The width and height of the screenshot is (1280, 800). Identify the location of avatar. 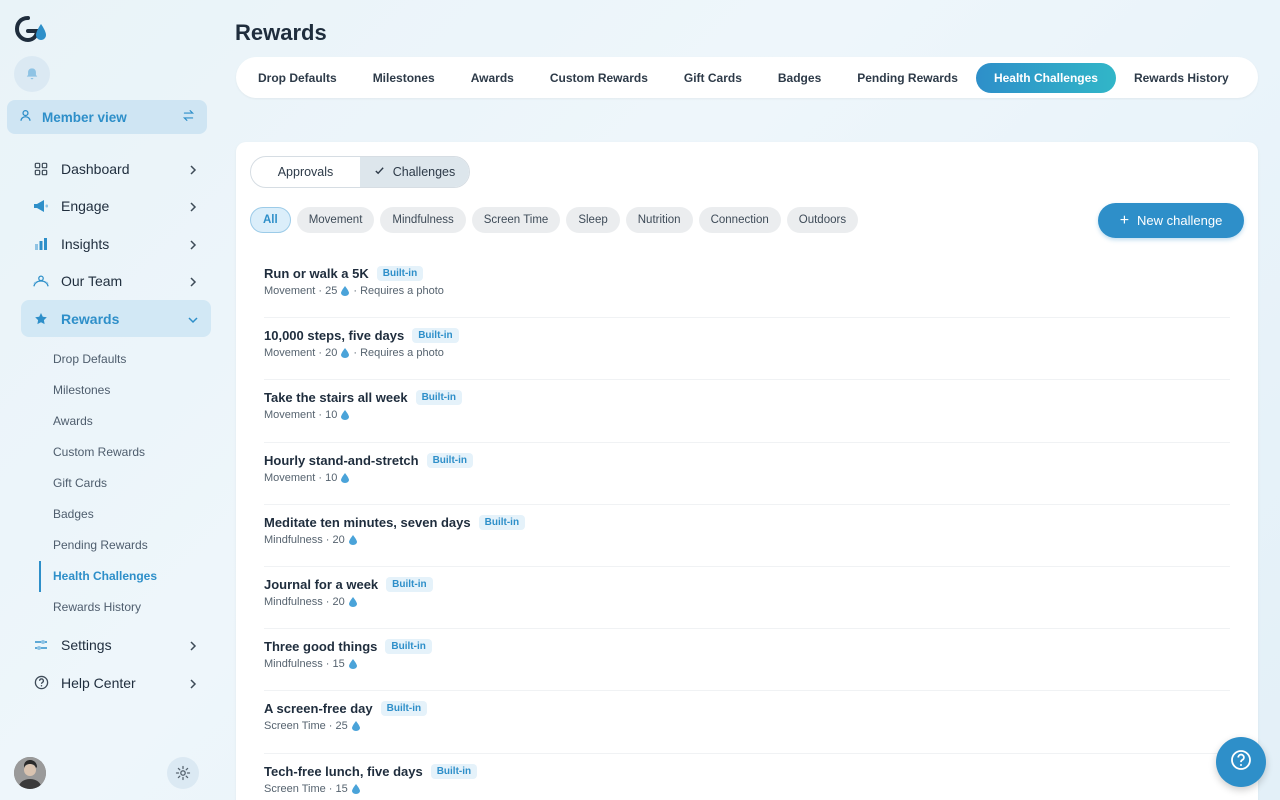
(30, 773).